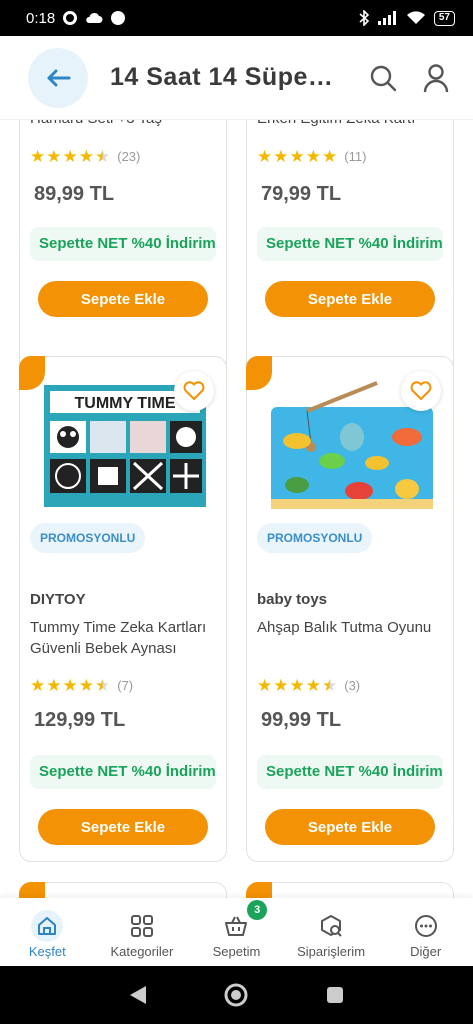 This screenshot has height=1024, width=473. What do you see at coordinates (222, 77) in the screenshot?
I see `page-title: 14 Saat 14 Süper Fırsat` at bounding box center [222, 77].